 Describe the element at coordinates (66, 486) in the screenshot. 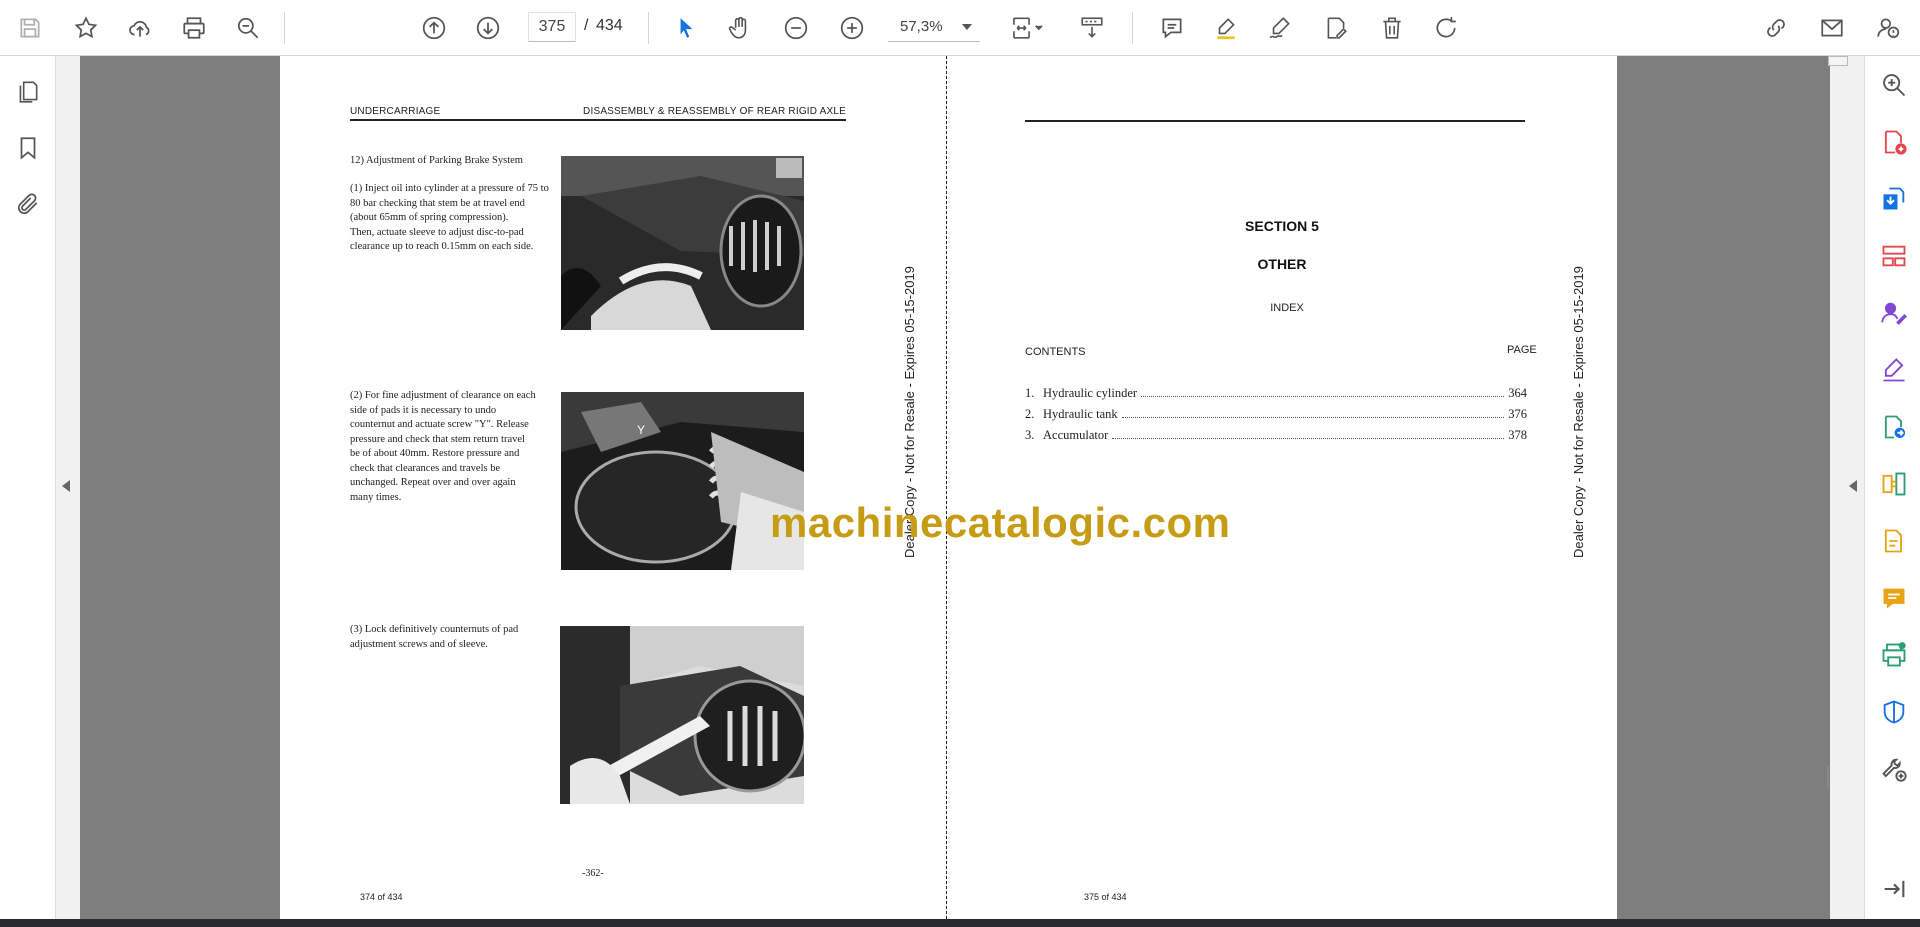

I see `collapse-left-pane-icon` at that location.